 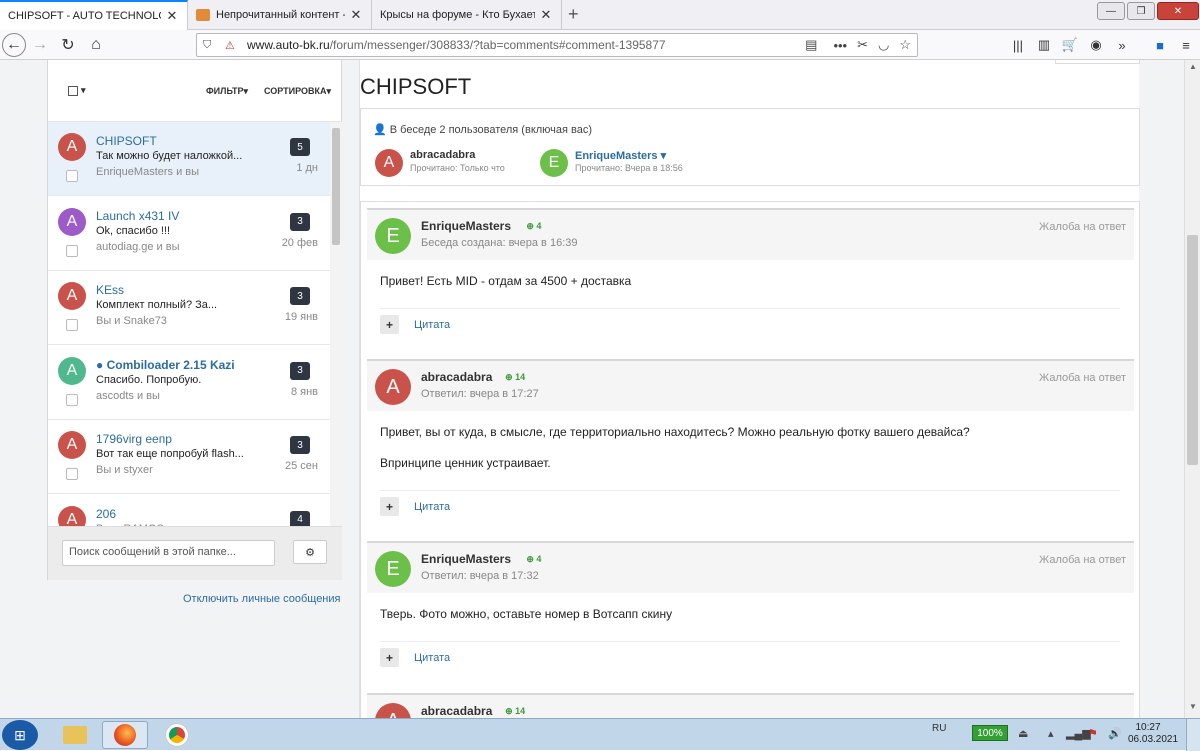 What do you see at coordinates (1093, 733) in the screenshot?
I see `flag-icon: ⚑` at bounding box center [1093, 733].